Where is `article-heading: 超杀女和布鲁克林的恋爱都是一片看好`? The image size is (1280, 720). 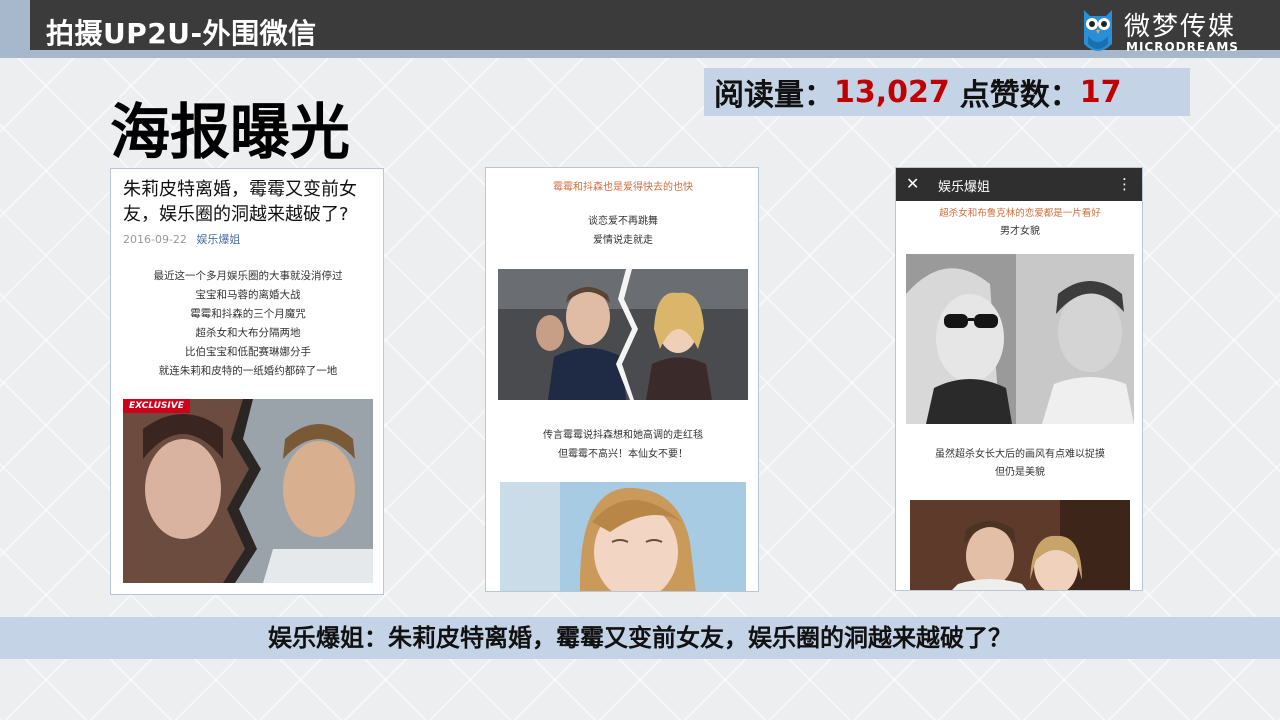
article-heading: 超杀女和布鲁克林的恋爱都是一片看好 is located at coordinates (1020, 213).